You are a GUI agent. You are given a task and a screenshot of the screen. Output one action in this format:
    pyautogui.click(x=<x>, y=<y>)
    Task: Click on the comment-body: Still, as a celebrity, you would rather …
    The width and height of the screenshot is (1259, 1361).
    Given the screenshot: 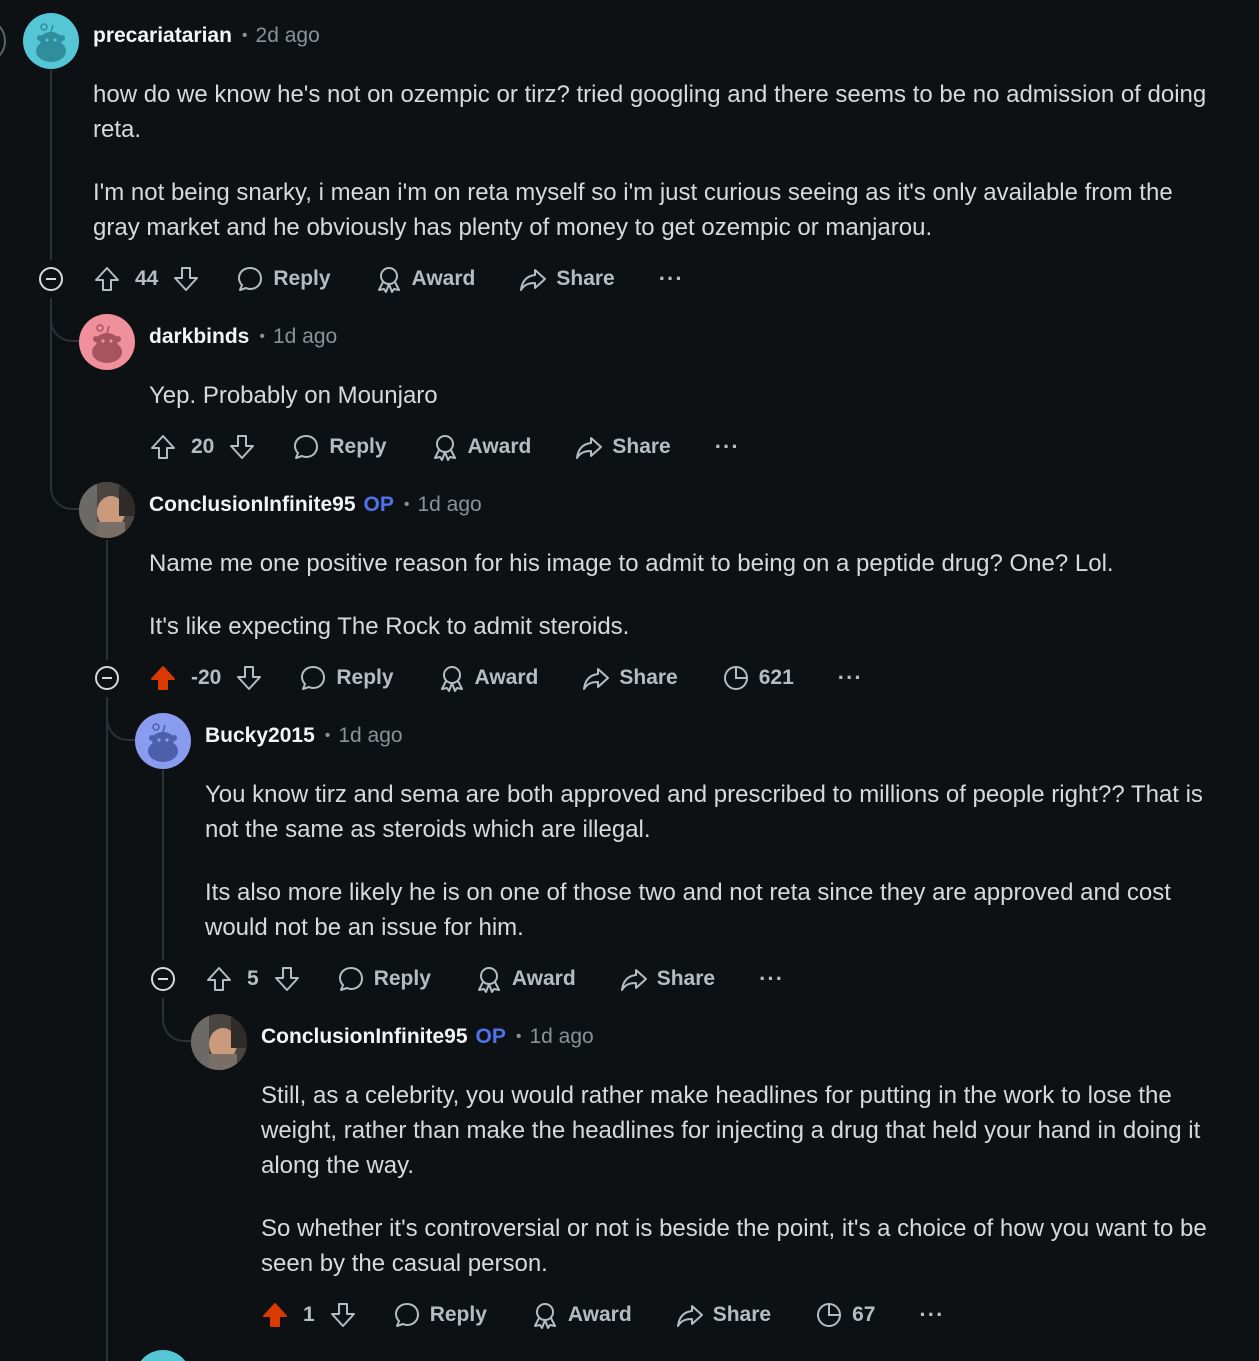 What is the action you would take?
    pyautogui.click(x=736, y=1179)
    